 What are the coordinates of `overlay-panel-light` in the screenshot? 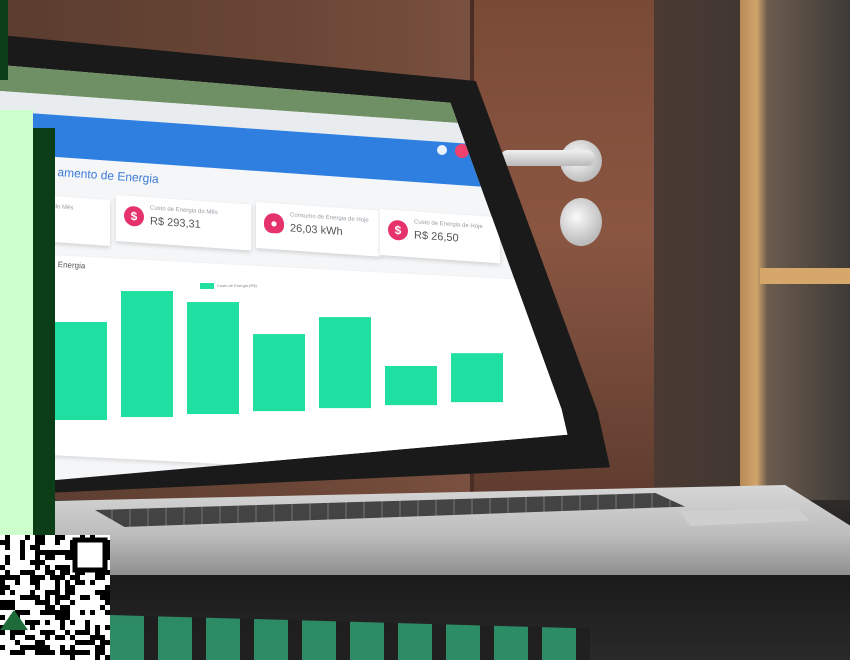 It's located at (16, 322).